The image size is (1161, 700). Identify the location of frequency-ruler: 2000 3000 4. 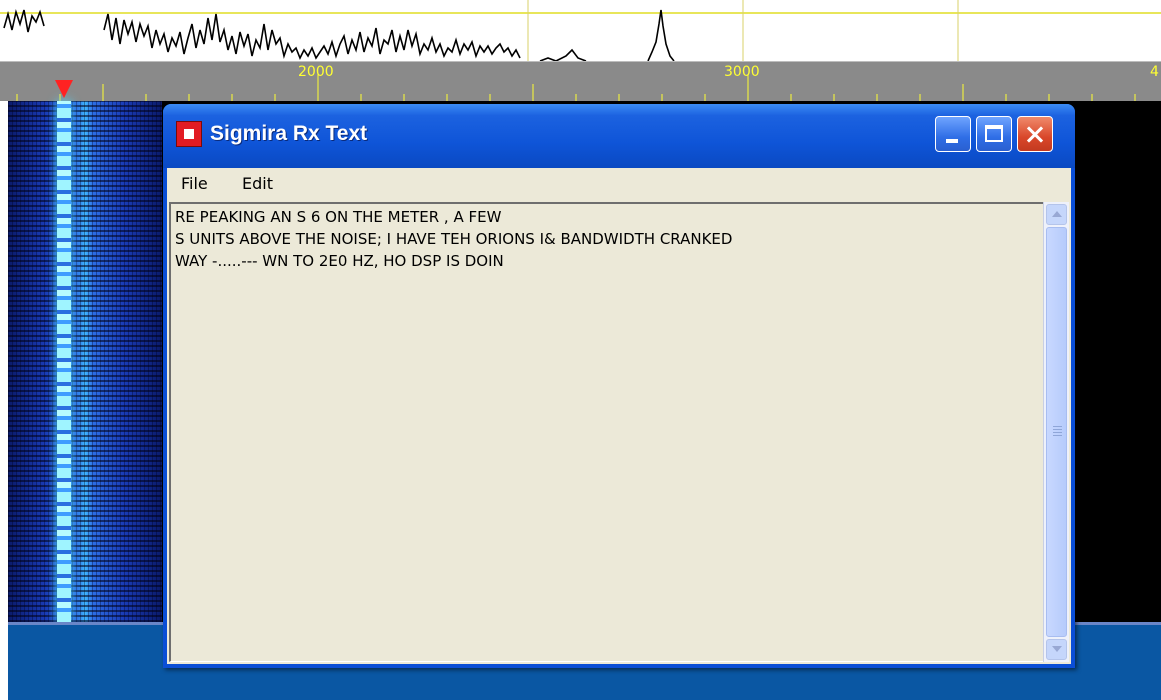
(580, 81).